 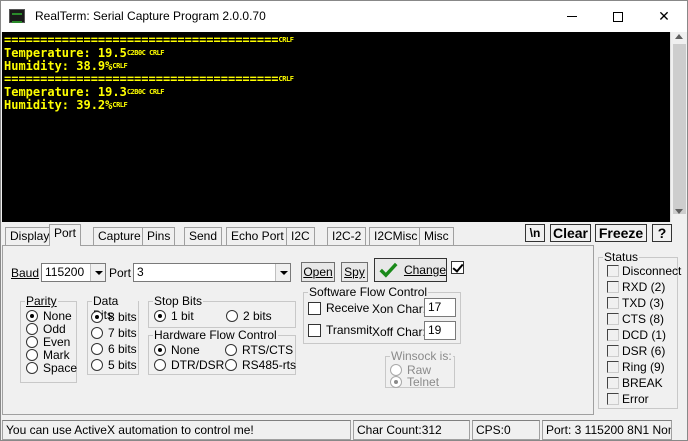 I want to click on status-break: BREAK, so click(x=635, y=383).